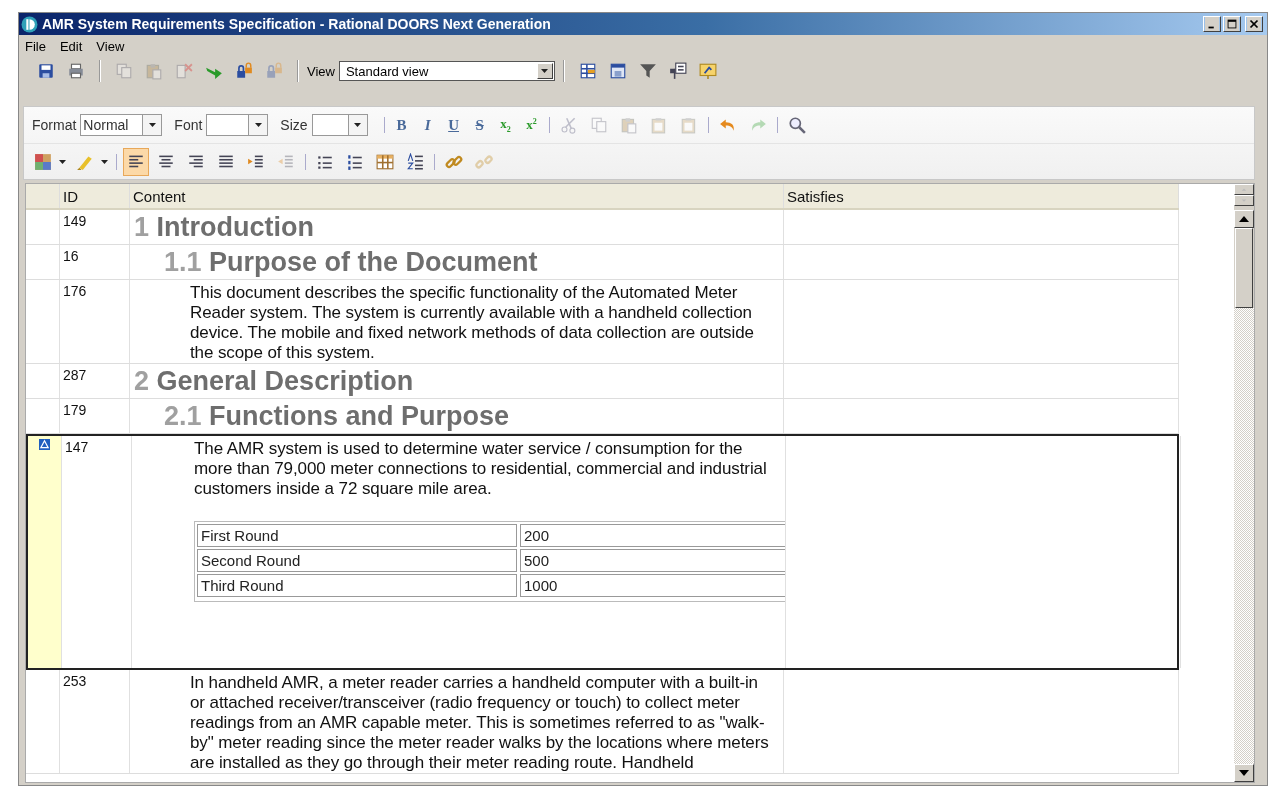  I want to click on field-label: Size, so click(294, 125).